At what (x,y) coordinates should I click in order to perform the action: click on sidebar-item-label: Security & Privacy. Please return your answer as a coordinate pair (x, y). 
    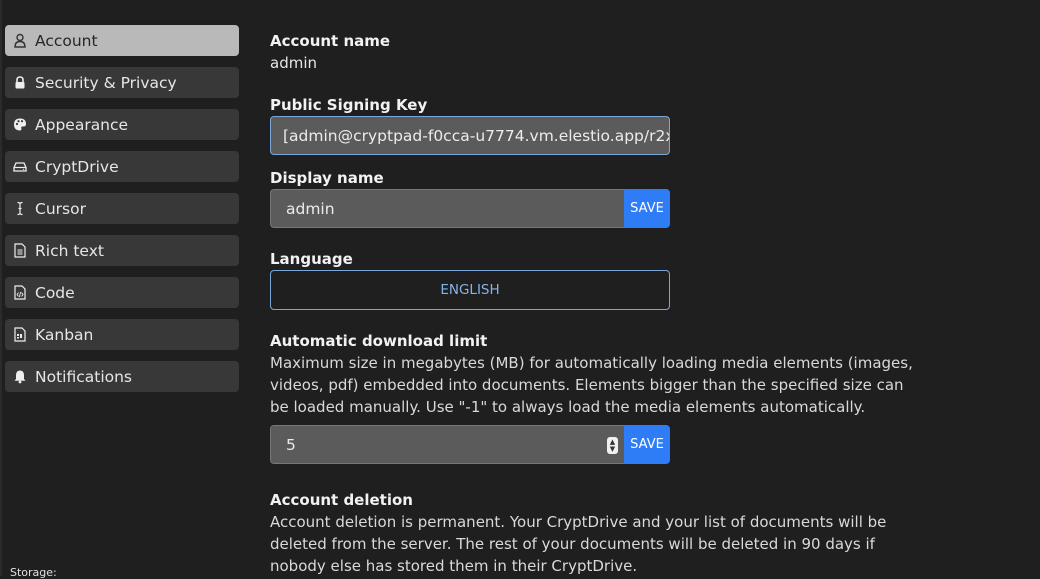
    Looking at the image, I should click on (106, 82).